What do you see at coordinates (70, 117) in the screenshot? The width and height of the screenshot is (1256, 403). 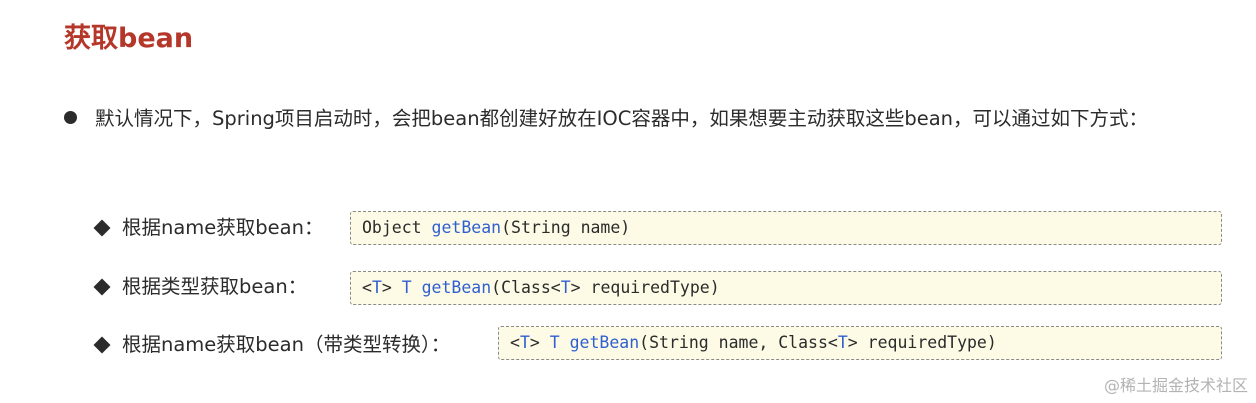 I see `bullet-dot-icon` at bounding box center [70, 117].